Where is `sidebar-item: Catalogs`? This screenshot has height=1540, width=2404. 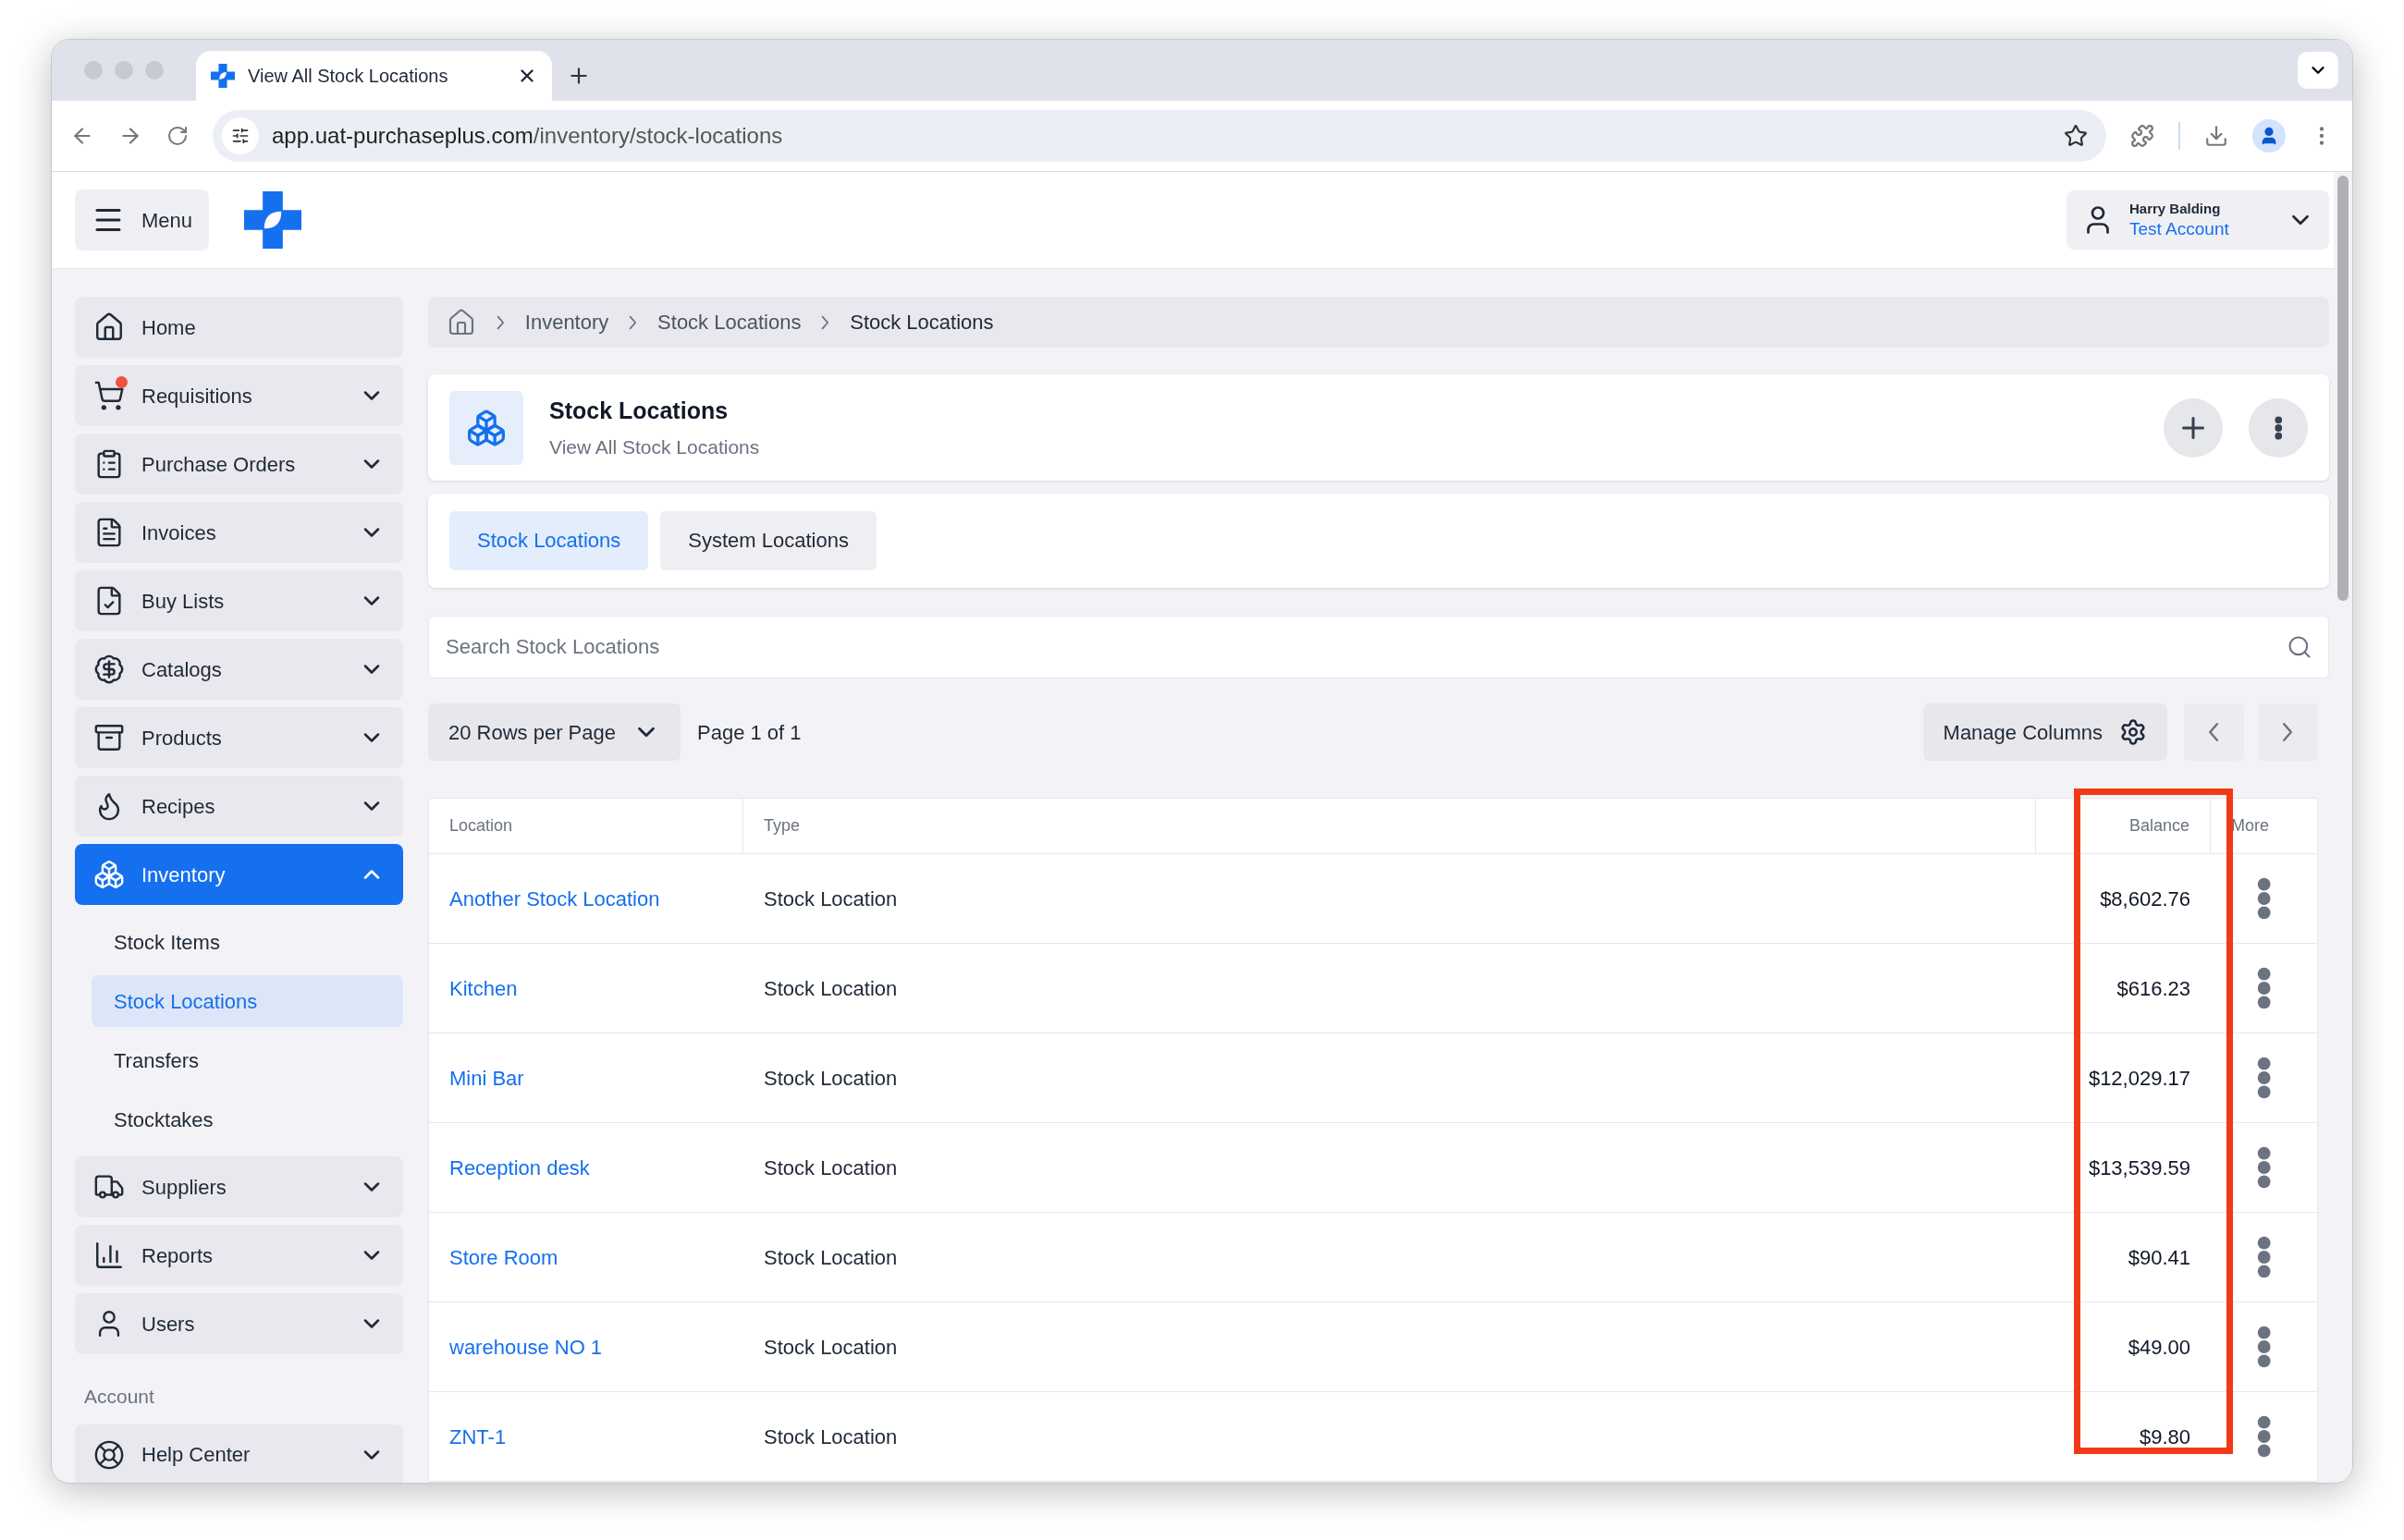
sidebar-item: Catalogs is located at coordinates (239, 669).